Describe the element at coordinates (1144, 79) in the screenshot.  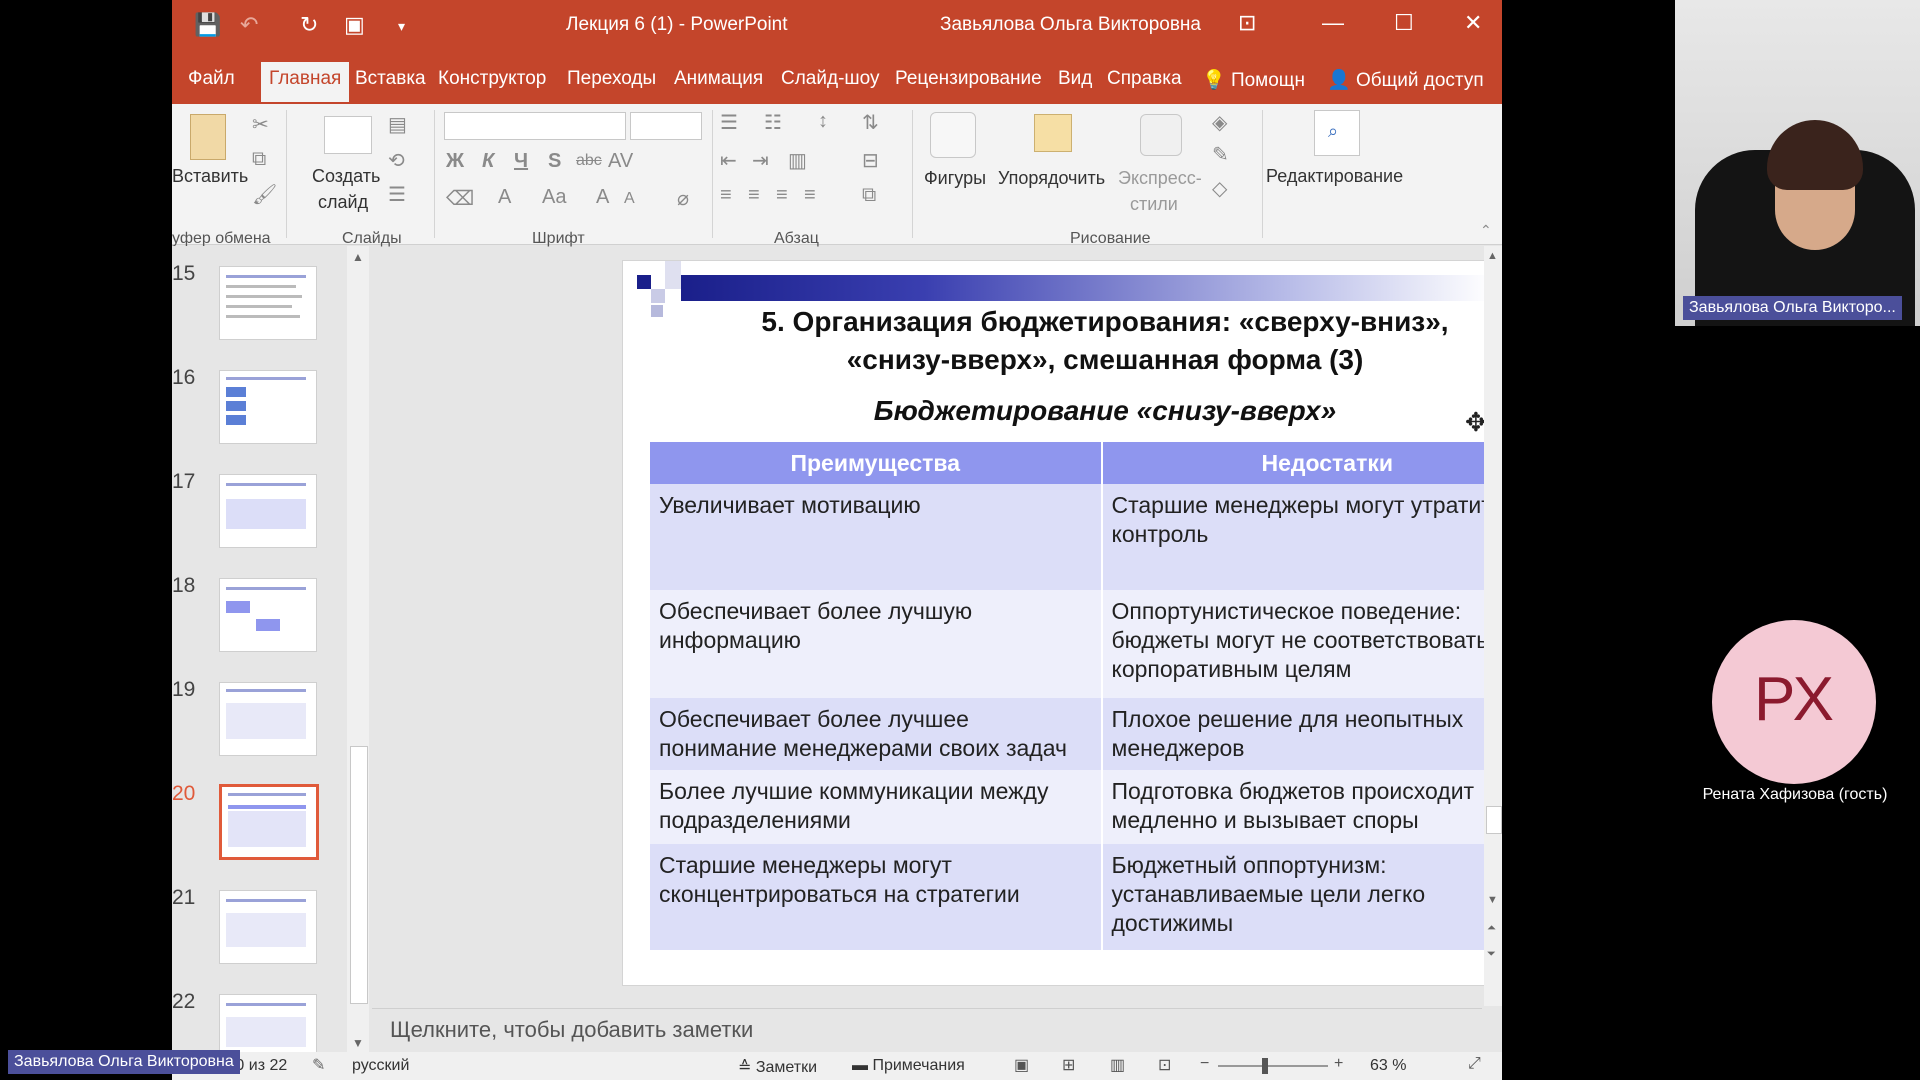
I see `tab-help: Справка` at that location.